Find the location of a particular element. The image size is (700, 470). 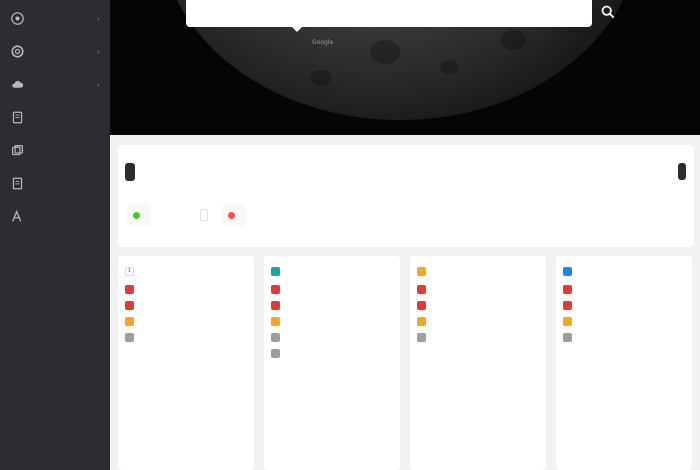

search-engine-tabs: Google is located at coordinates (370, 42).